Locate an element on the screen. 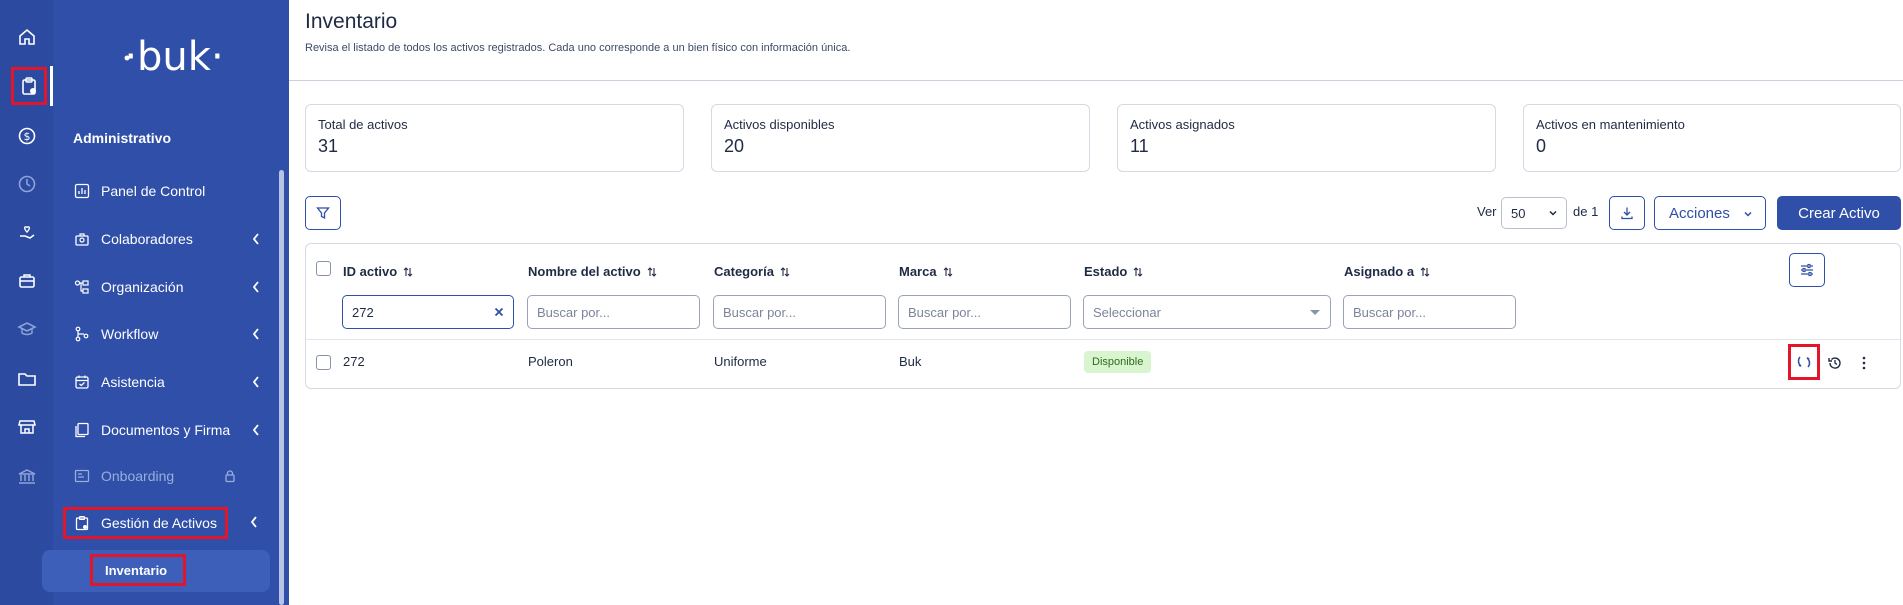 The width and height of the screenshot is (1903, 605). store-icon is located at coordinates (27, 427).